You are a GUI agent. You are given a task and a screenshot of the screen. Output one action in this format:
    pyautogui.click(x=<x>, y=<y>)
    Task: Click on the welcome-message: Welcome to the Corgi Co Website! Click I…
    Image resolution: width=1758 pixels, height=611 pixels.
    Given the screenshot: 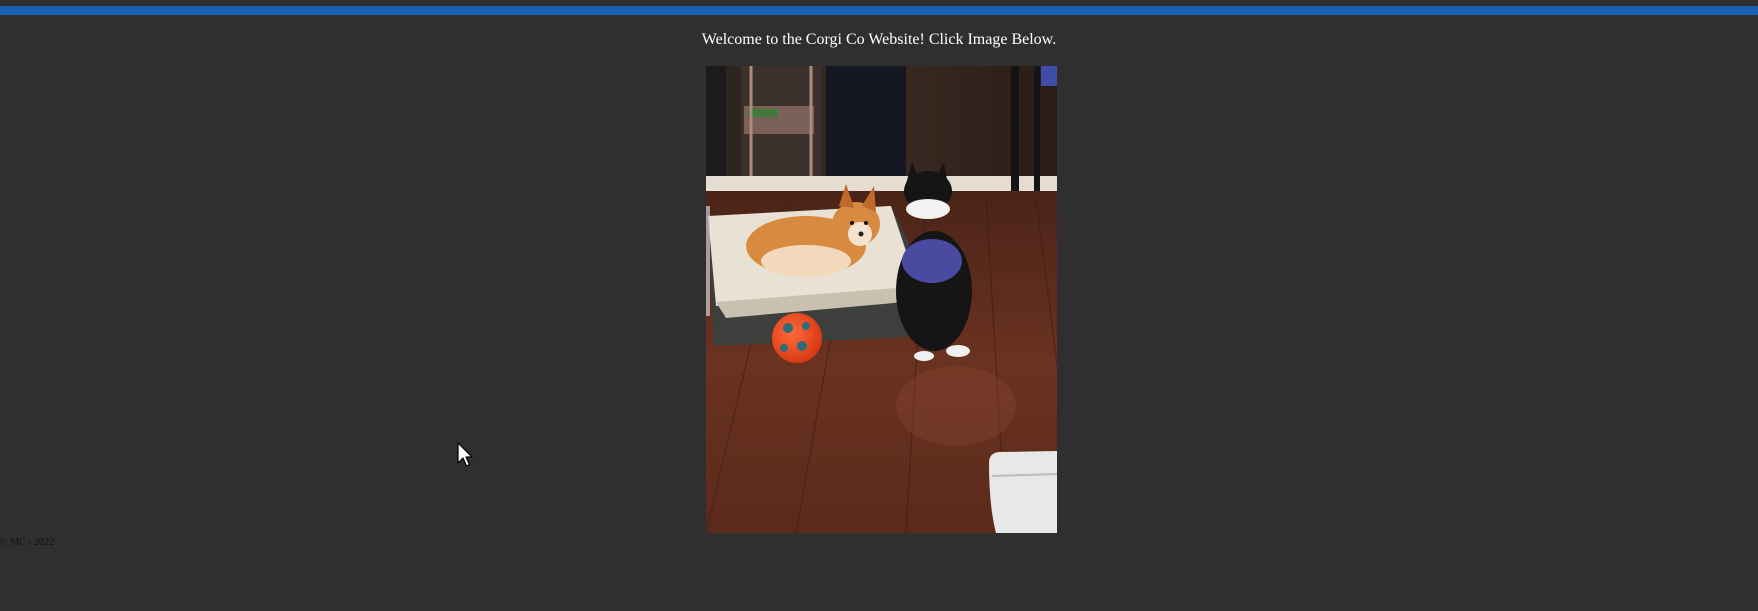 What is the action you would take?
    pyautogui.click(x=879, y=39)
    